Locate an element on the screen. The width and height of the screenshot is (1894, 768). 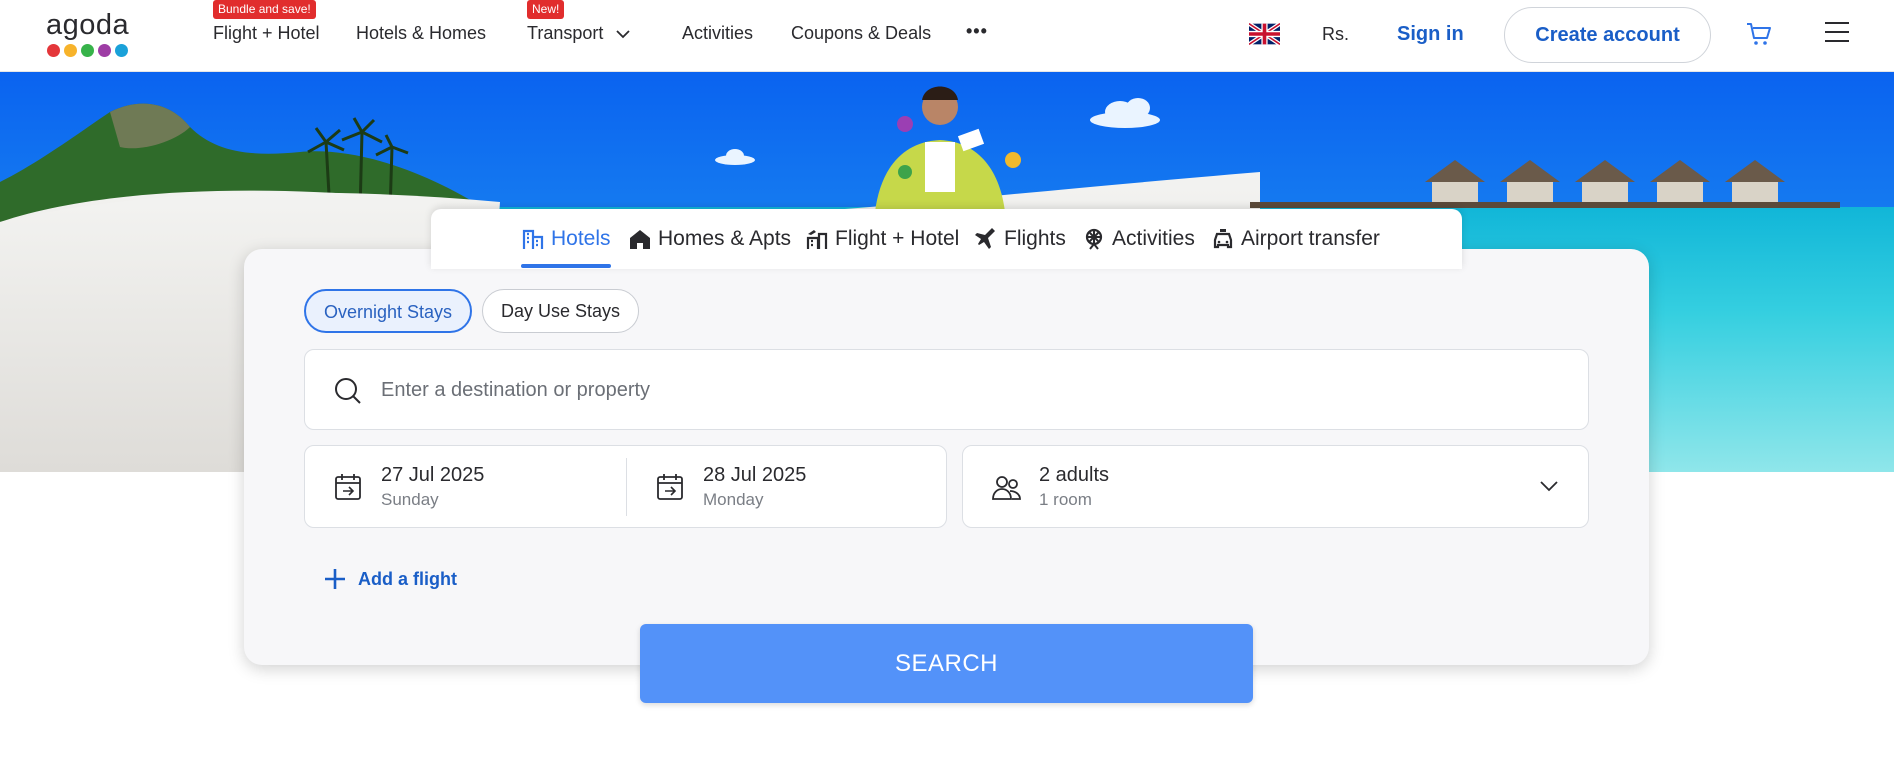
adults-count: 2 adults is located at coordinates (1074, 475).